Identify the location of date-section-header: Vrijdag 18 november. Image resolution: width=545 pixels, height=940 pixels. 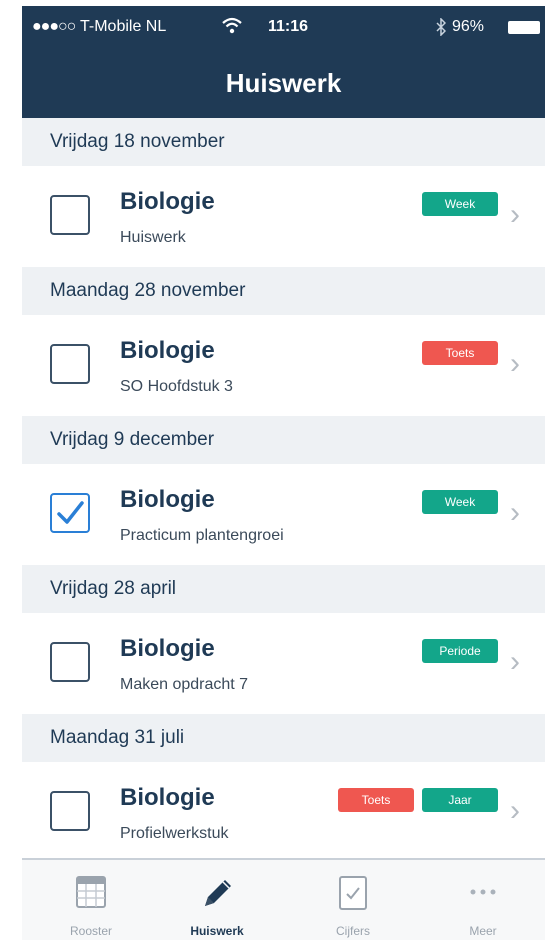
(283, 142).